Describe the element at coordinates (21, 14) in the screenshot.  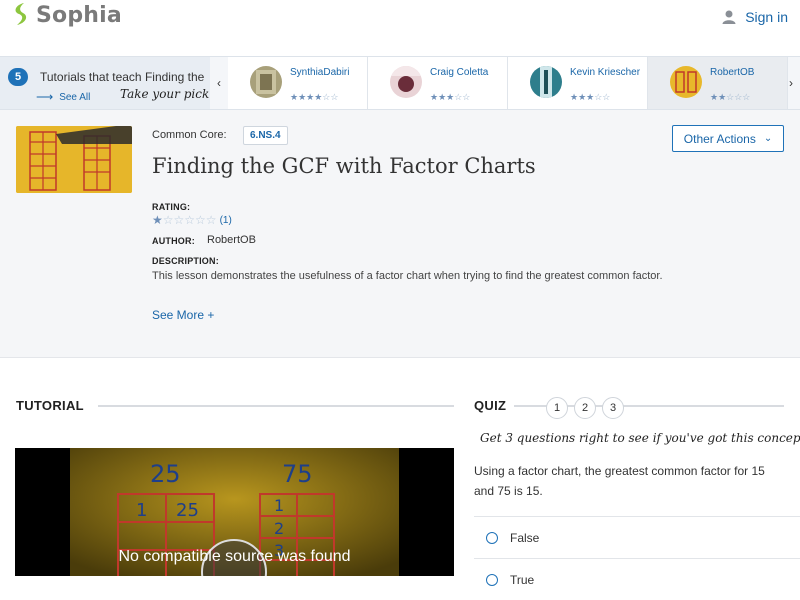
I see `sophia-logo-icon` at that location.